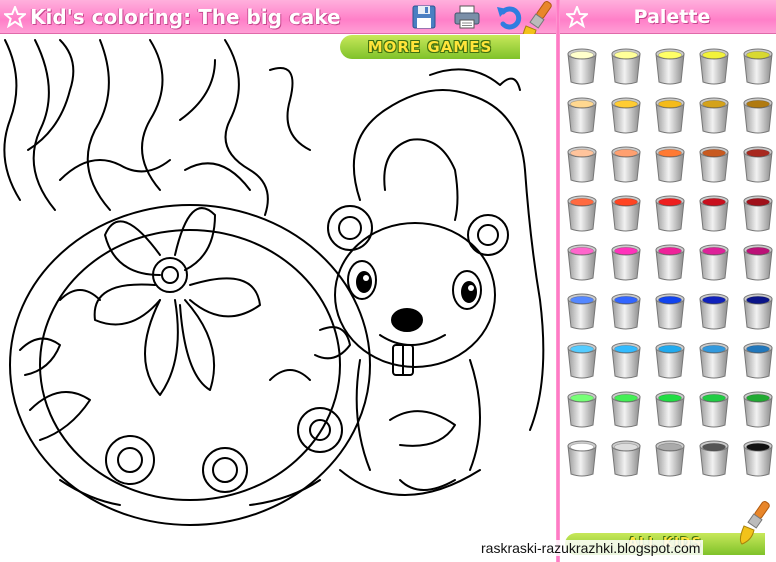  I want to click on save-button, so click(424, 17).